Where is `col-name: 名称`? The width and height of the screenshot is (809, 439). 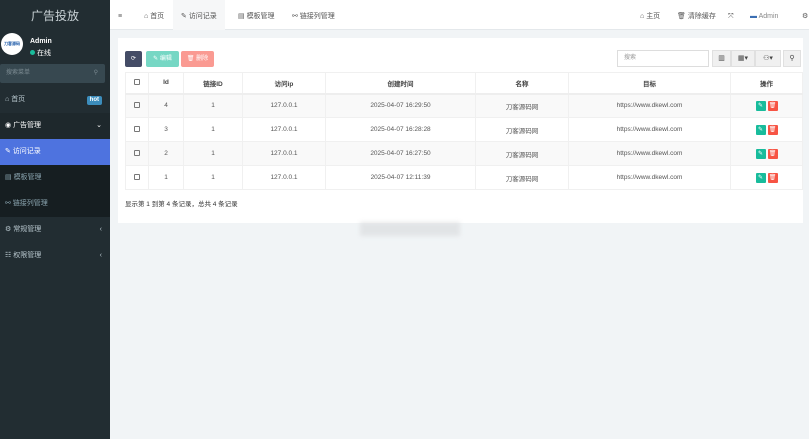
col-name: 名称 is located at coordinates (522, 83).